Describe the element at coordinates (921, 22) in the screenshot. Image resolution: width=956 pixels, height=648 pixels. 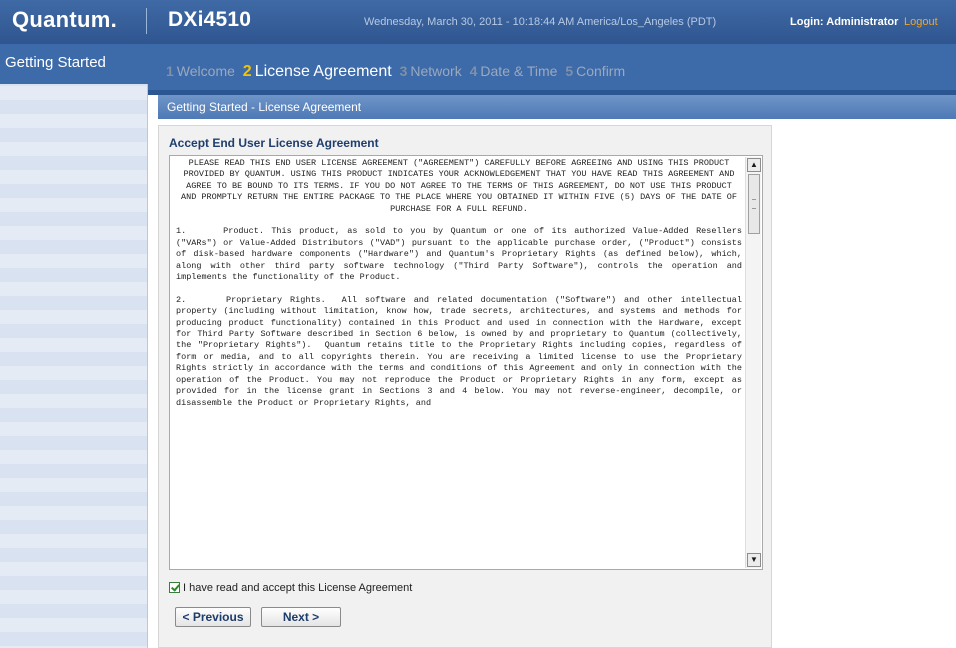
I see `logout-link: Logout` at that location.